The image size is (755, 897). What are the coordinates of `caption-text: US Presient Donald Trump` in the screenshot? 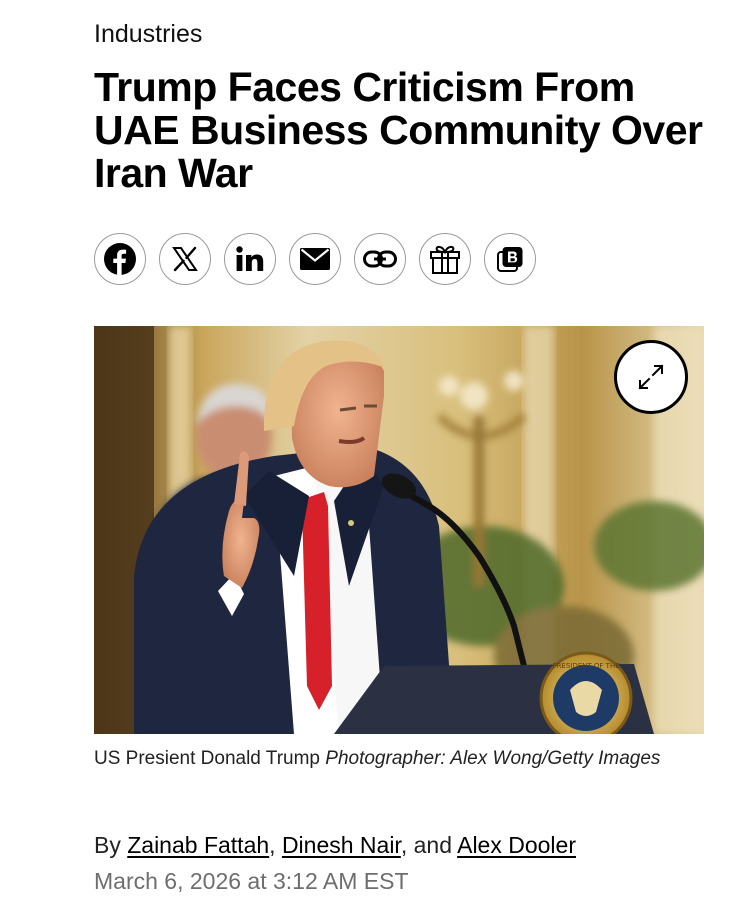 It's located at (207, 758).